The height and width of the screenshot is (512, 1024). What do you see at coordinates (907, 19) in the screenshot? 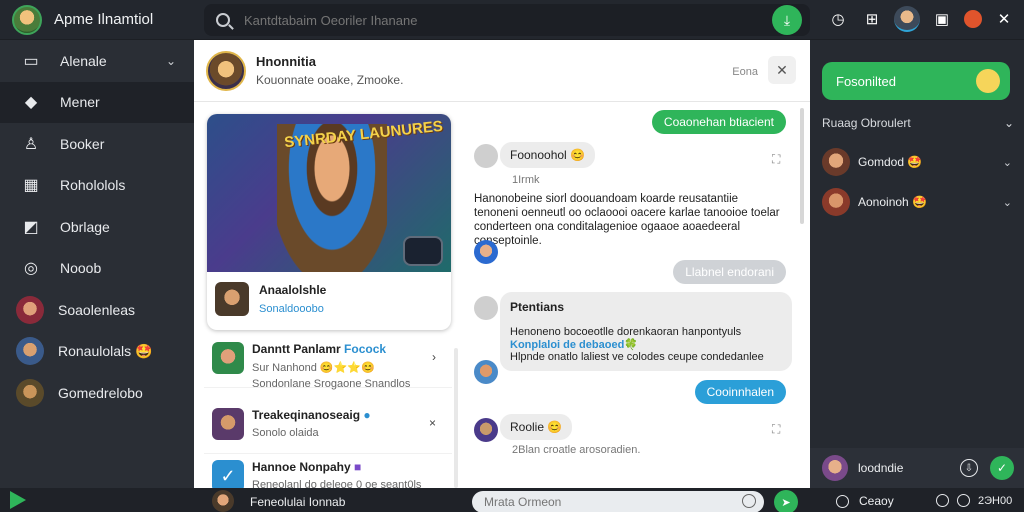
I see `profile-avatar` at bounding box center [907, 19].